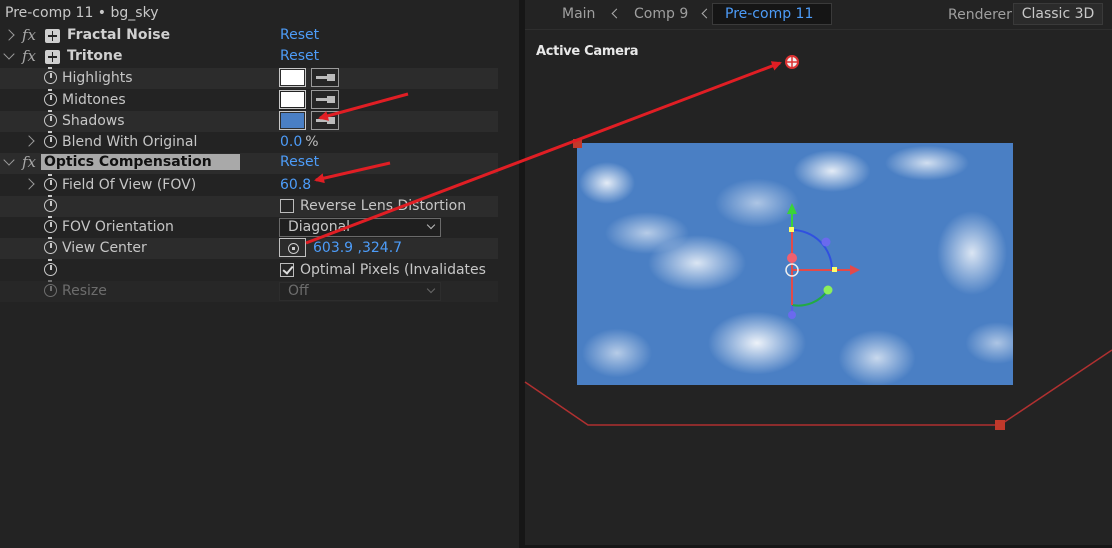  What do you see at coordinates (118, 227) in the screenshot?
I see `param-label: FOV Orientation` at bounding box center [118, 227].